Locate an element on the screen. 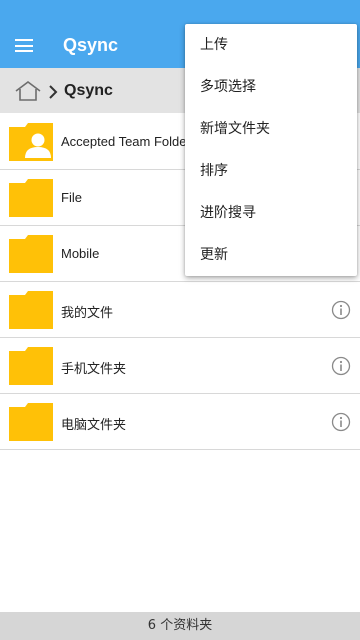 The image size is (360, 640). chevron-right-icon is located at coordinates (53, 92).